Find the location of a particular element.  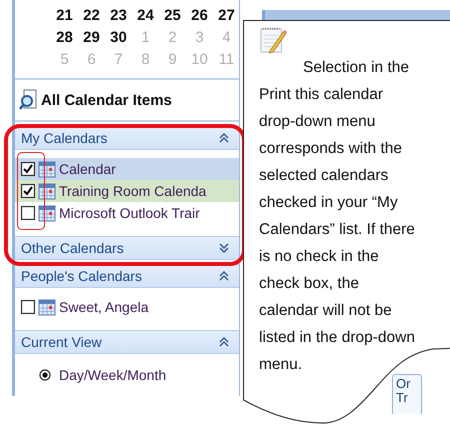

expand-icon is located at coordinates (224, 248).